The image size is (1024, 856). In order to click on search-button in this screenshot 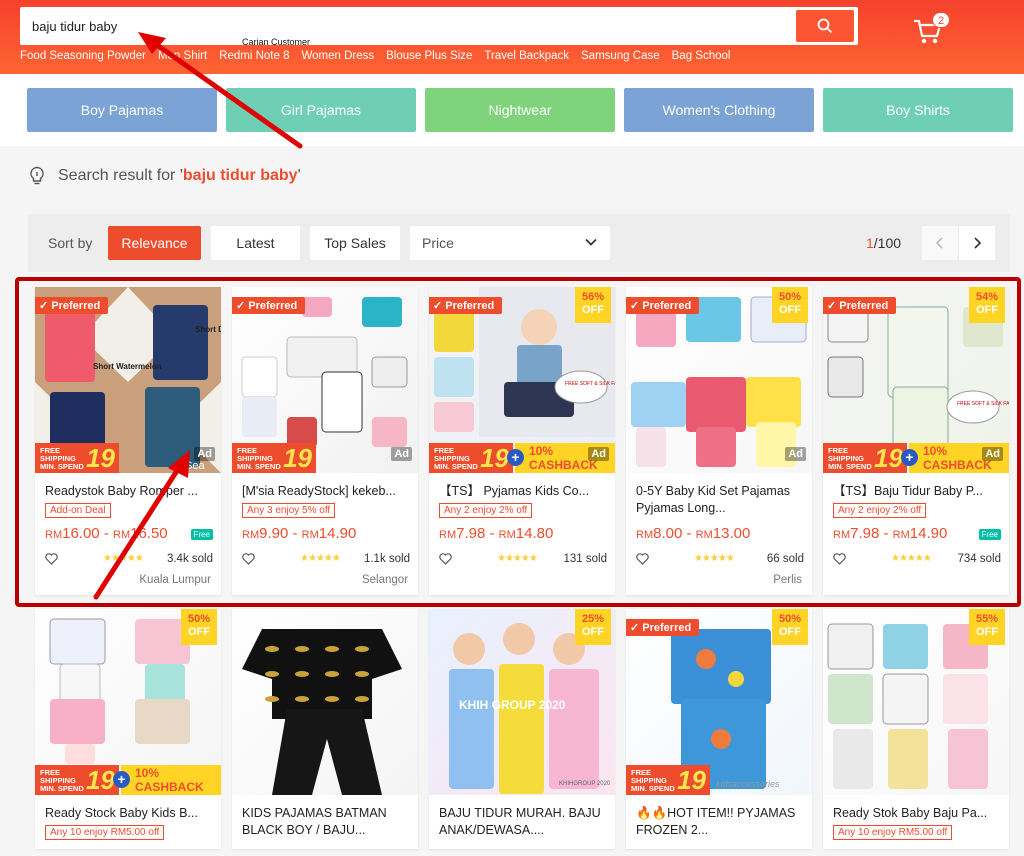, I will do `click(825, 26)`.